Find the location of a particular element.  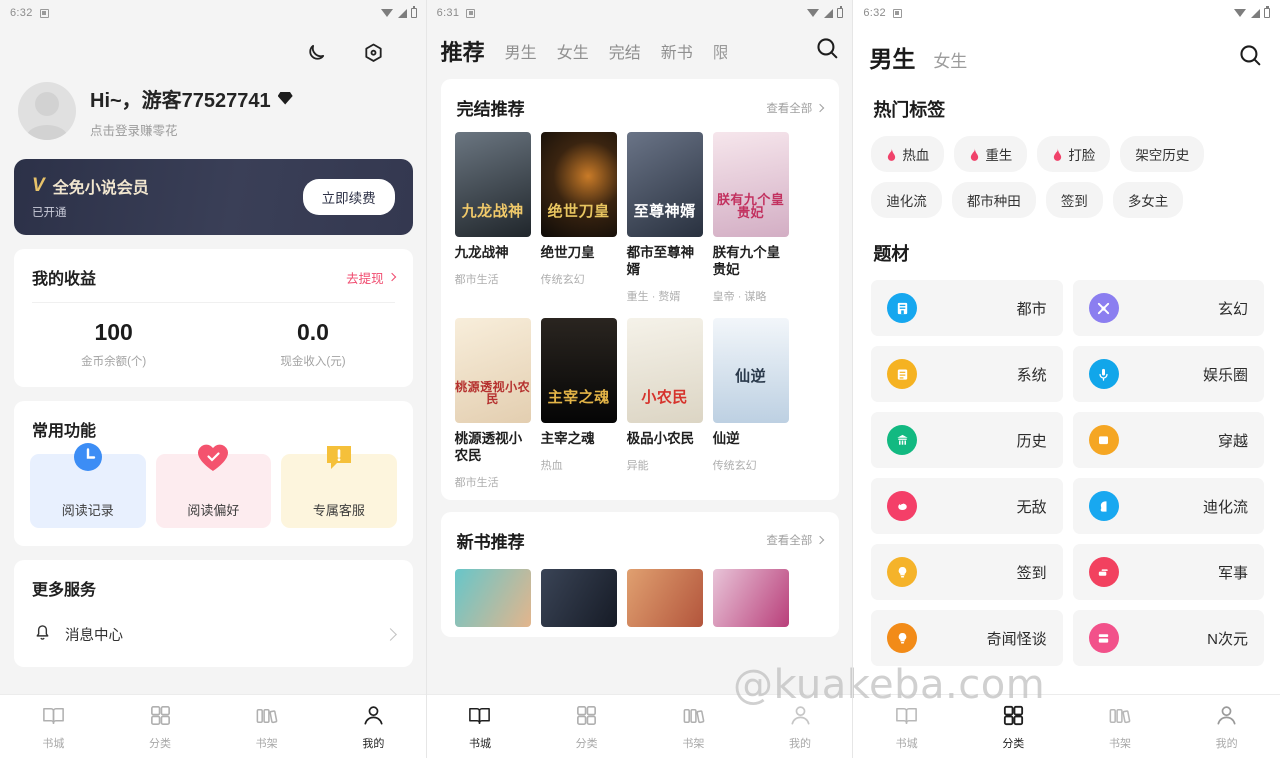

status-time: 6:32 is located at coordinates (21, 13).